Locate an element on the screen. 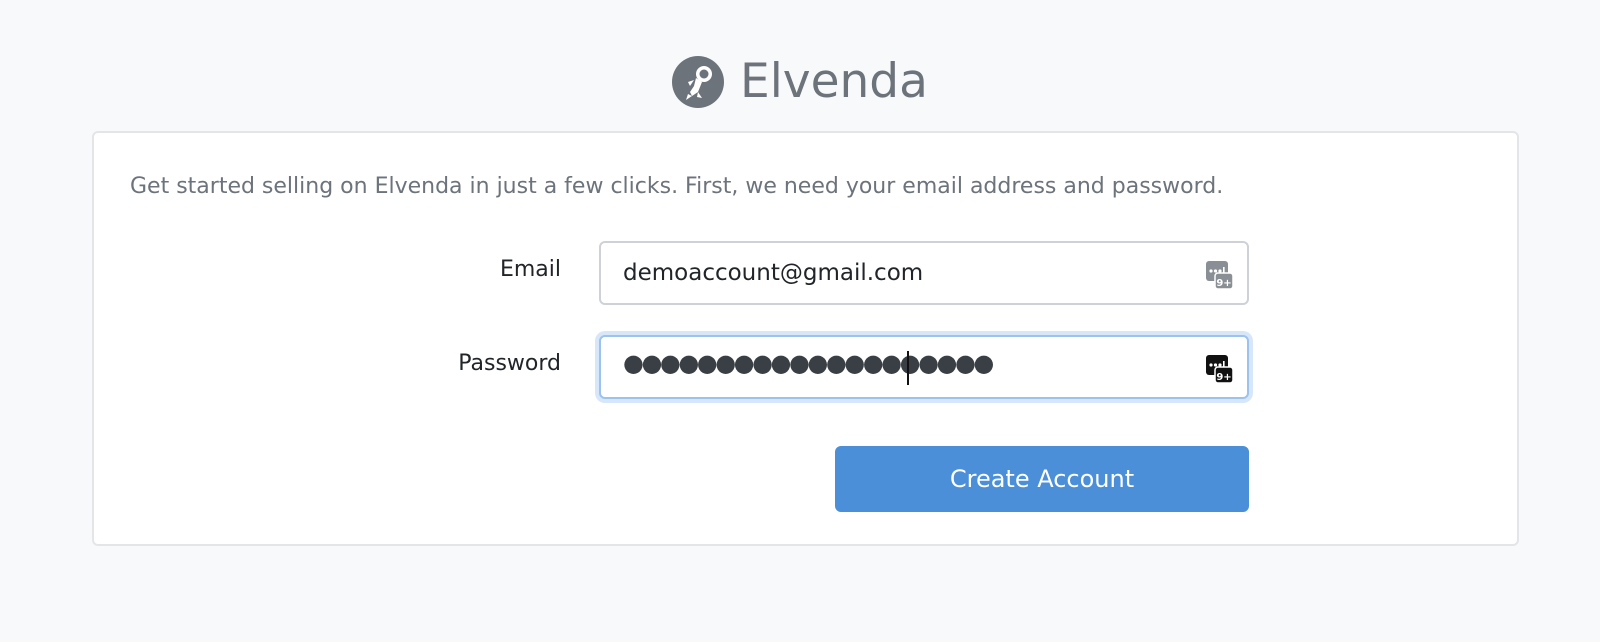 This screenshot has width=1600, height=642. email-field: demoaccount@gmail.com 9+ is located at coordinates (924, 273).